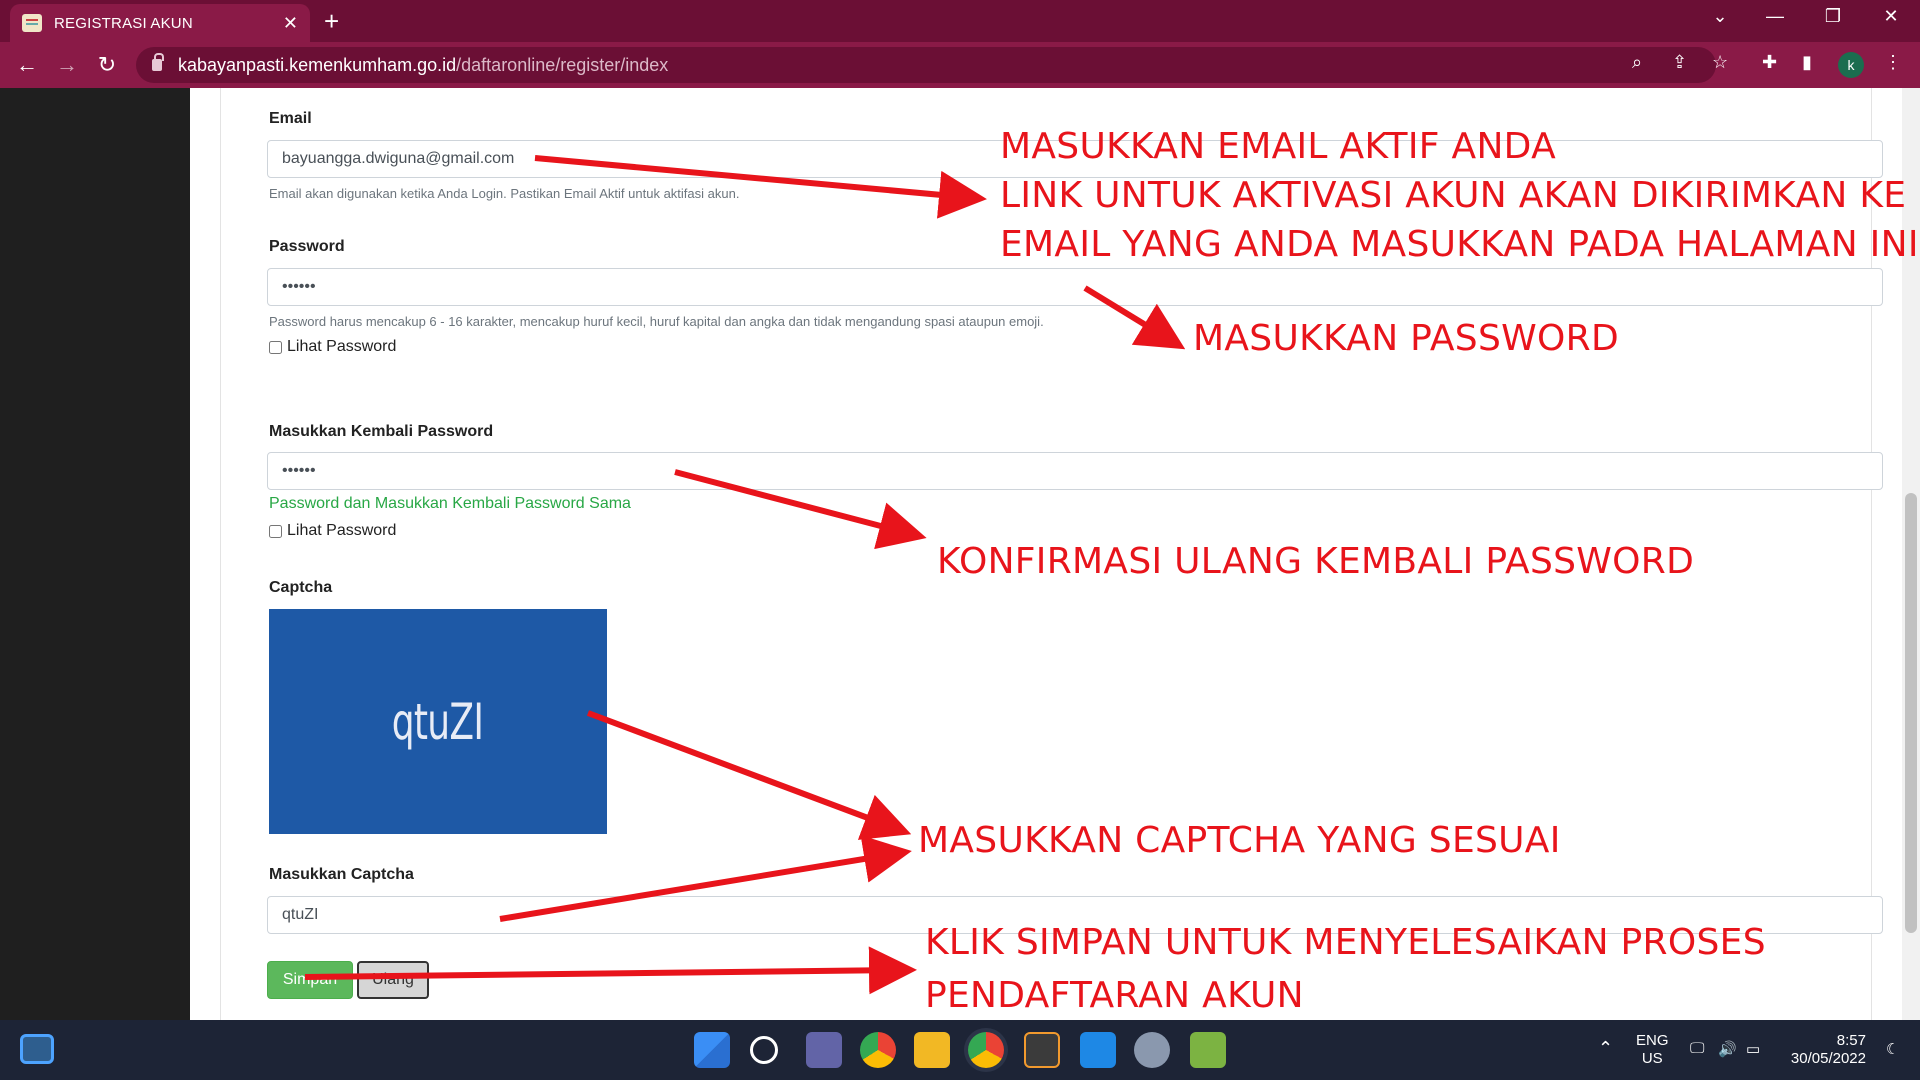 The image size is (1920, 1080). What do you see at coordinates (27, 65) in the screenshot?
I see `back-arrow-icon: ←` at bounding box center [27, 65].